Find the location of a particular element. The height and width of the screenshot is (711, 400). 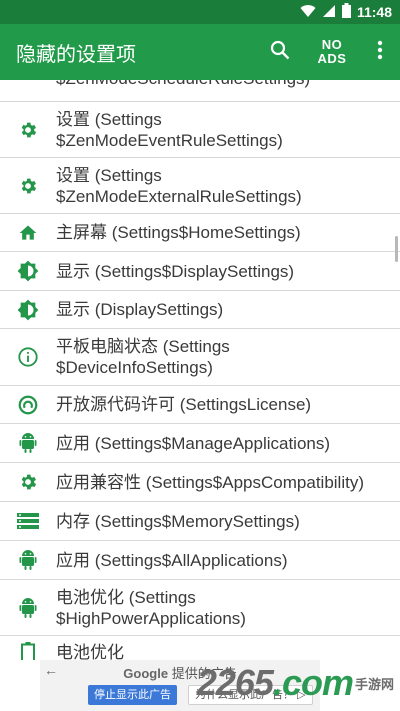

list-item-label-line: 电池优化 is located at coordinates (90, 651).